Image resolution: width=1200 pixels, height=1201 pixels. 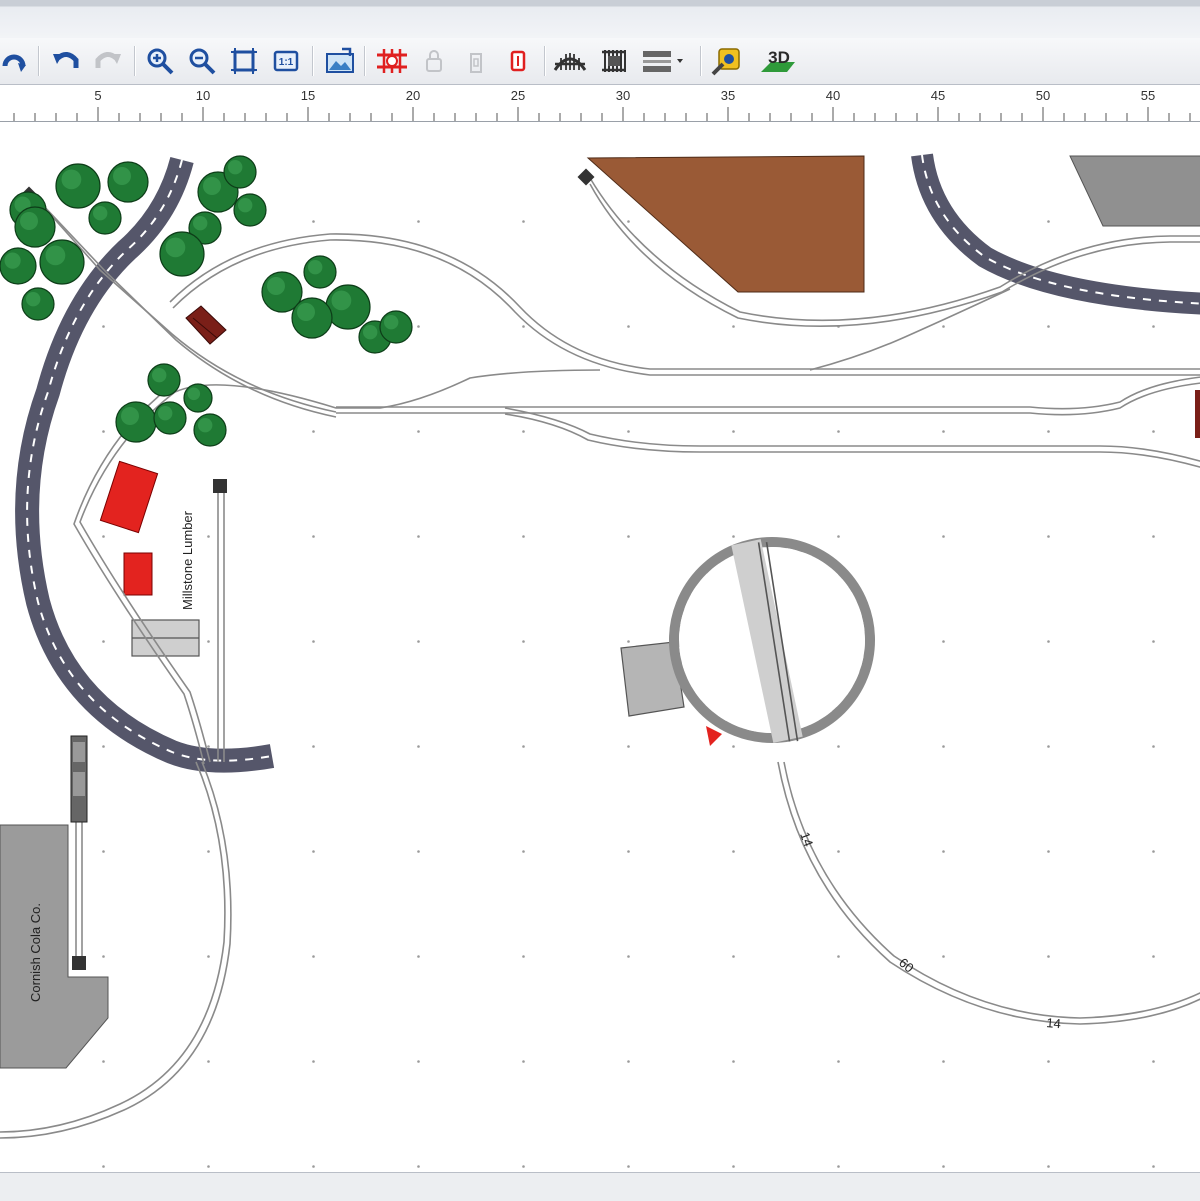 I want to click on ruler-label: 30, so click(x=623, y=95).